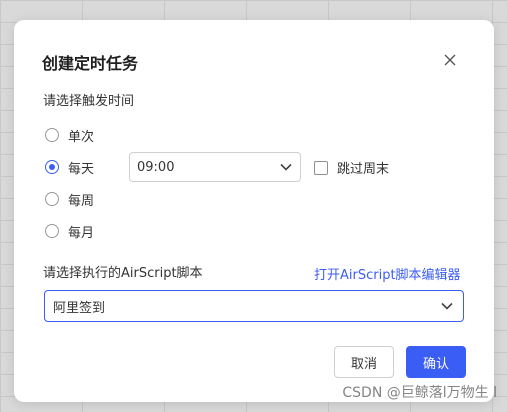 Image resolution: width=507 pixels, height=412 pixels. What do you see at coordinates (81, 137) in the screenshot?
I see `radio-label-once: 单次` at bounding box center [81, 137].